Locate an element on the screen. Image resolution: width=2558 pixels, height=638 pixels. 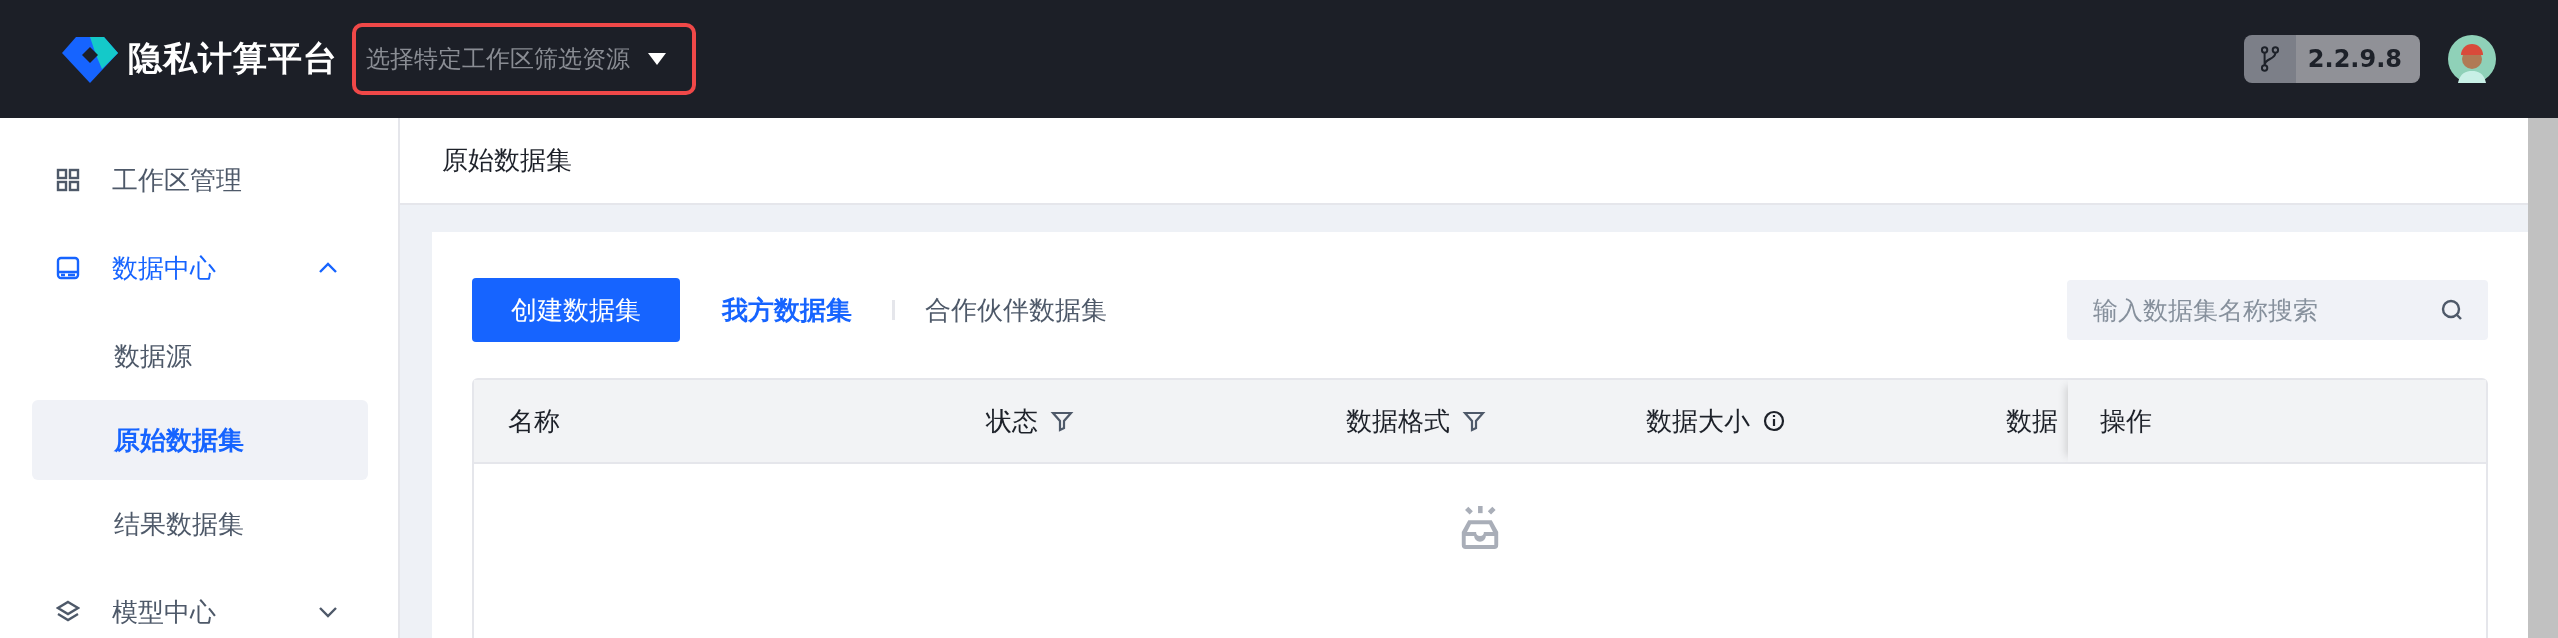
column-header: 数据格式 is located at coordinates (1398, 421).